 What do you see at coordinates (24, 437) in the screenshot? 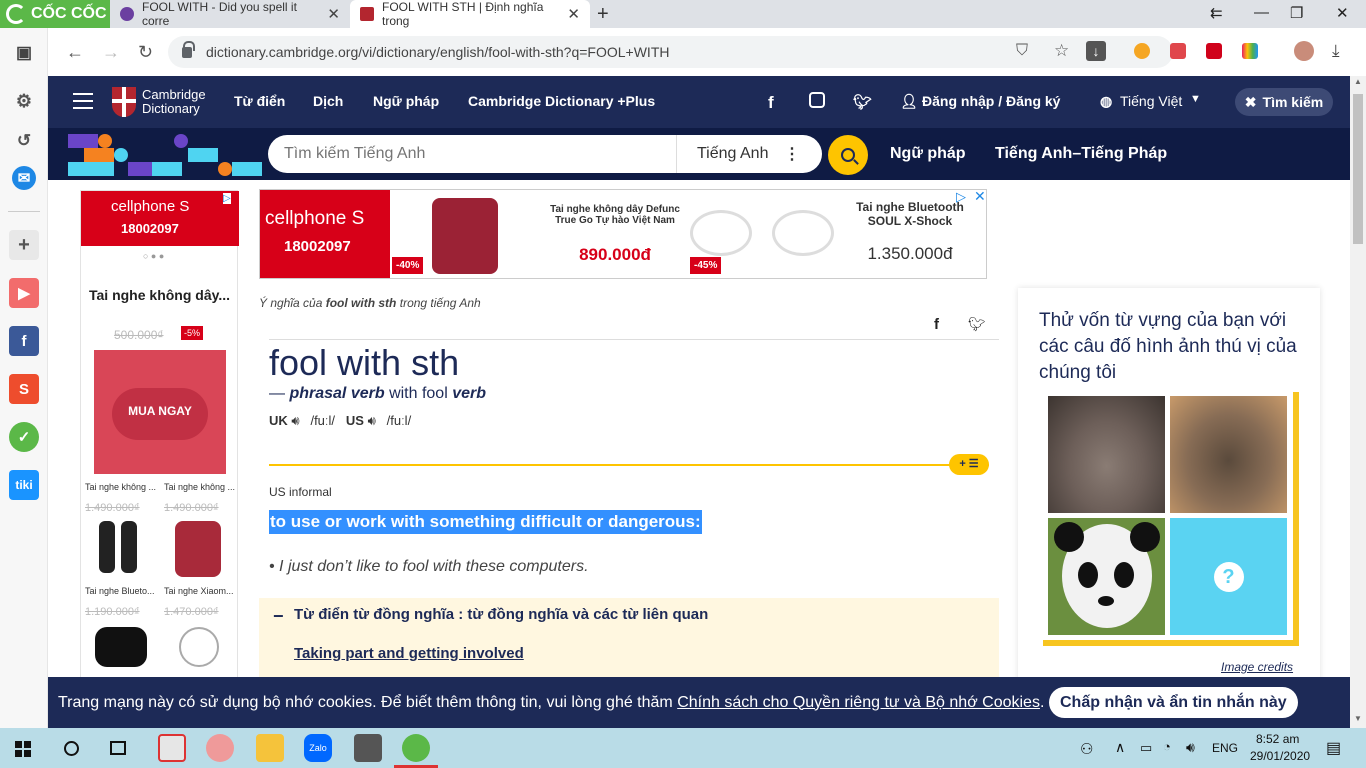
I see `coccoc-app-icon: ✓` at bounding box center [24, 437].